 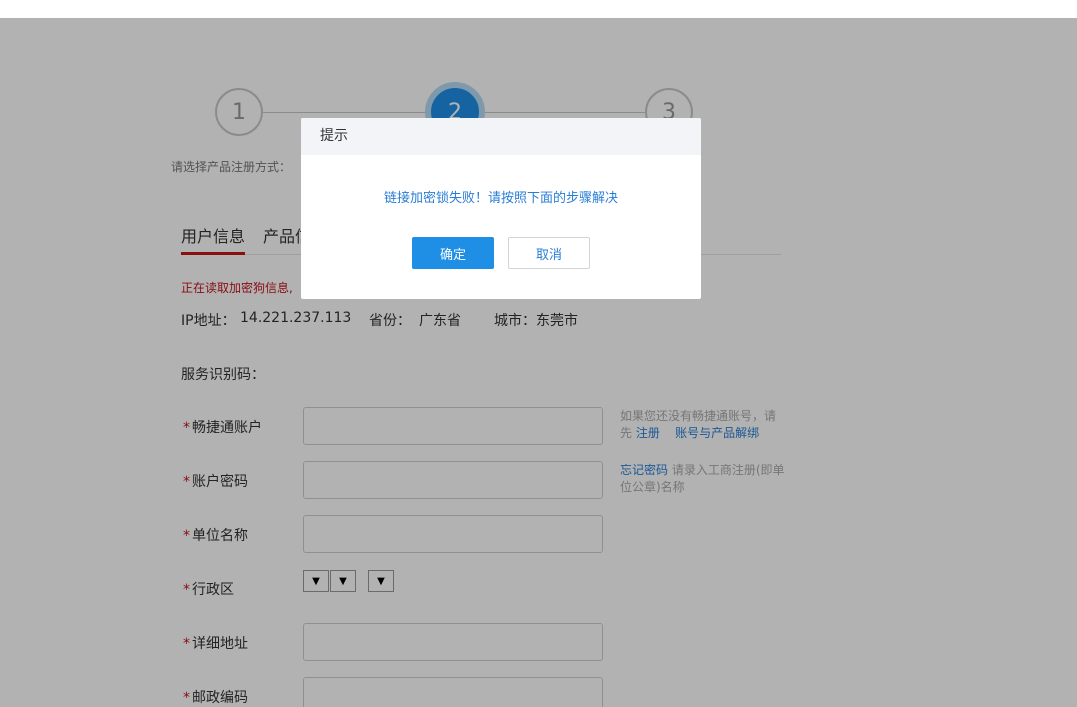 What do you see at coordinates (500, 198) in the screenshot?
I see `dialog-message: 链接加密锁失败！请按照下面的步骤解决` at bounding box center [500, 198].